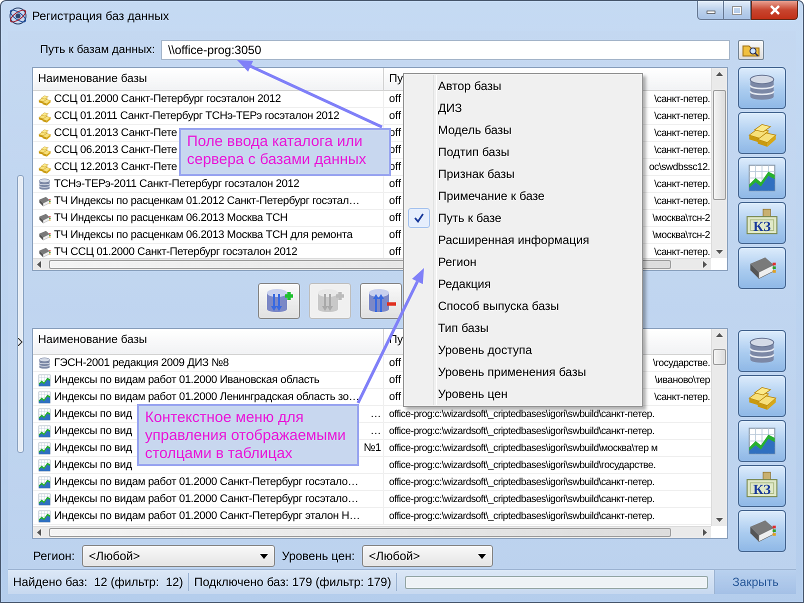 This screenshot has width=804, height=603. What do you see at coordinates (523, 130) in the screenshot?
I see `menu-item: Модель базы` at bounding box center [523, 130].